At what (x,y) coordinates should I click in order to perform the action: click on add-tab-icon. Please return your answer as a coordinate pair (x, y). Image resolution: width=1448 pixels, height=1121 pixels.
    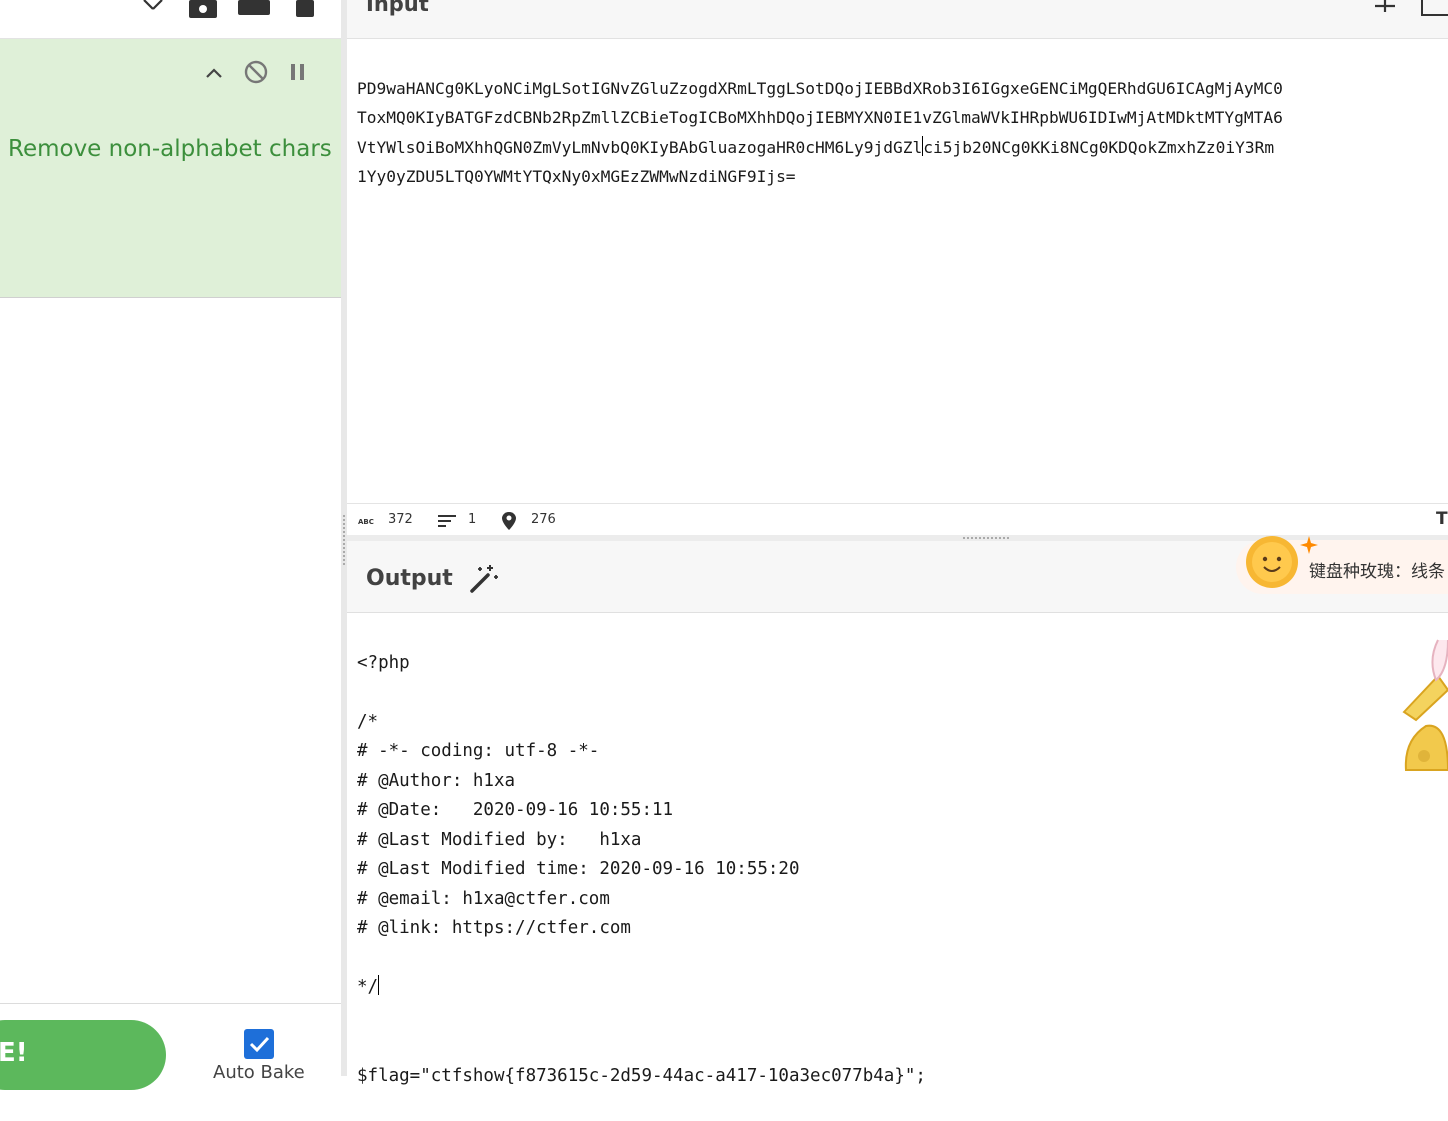
    Looking at the image, I should click on (1385, 6).